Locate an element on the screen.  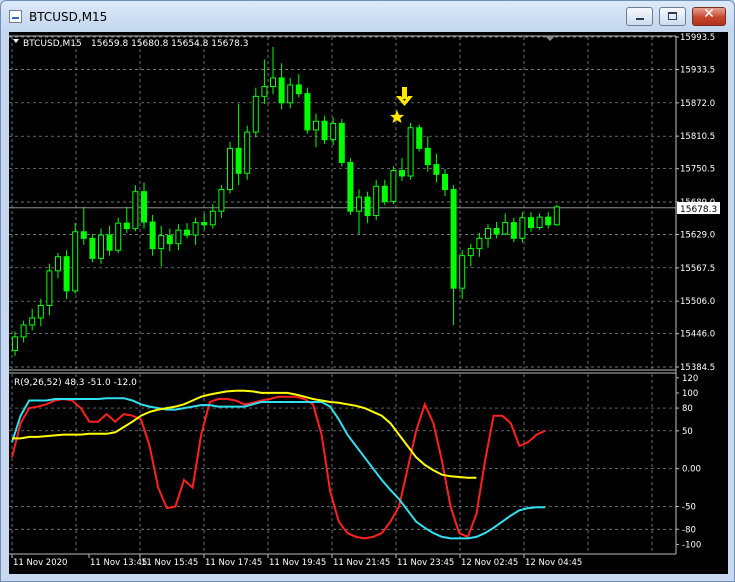
minimize-icon is located at coordinates (640, 19).